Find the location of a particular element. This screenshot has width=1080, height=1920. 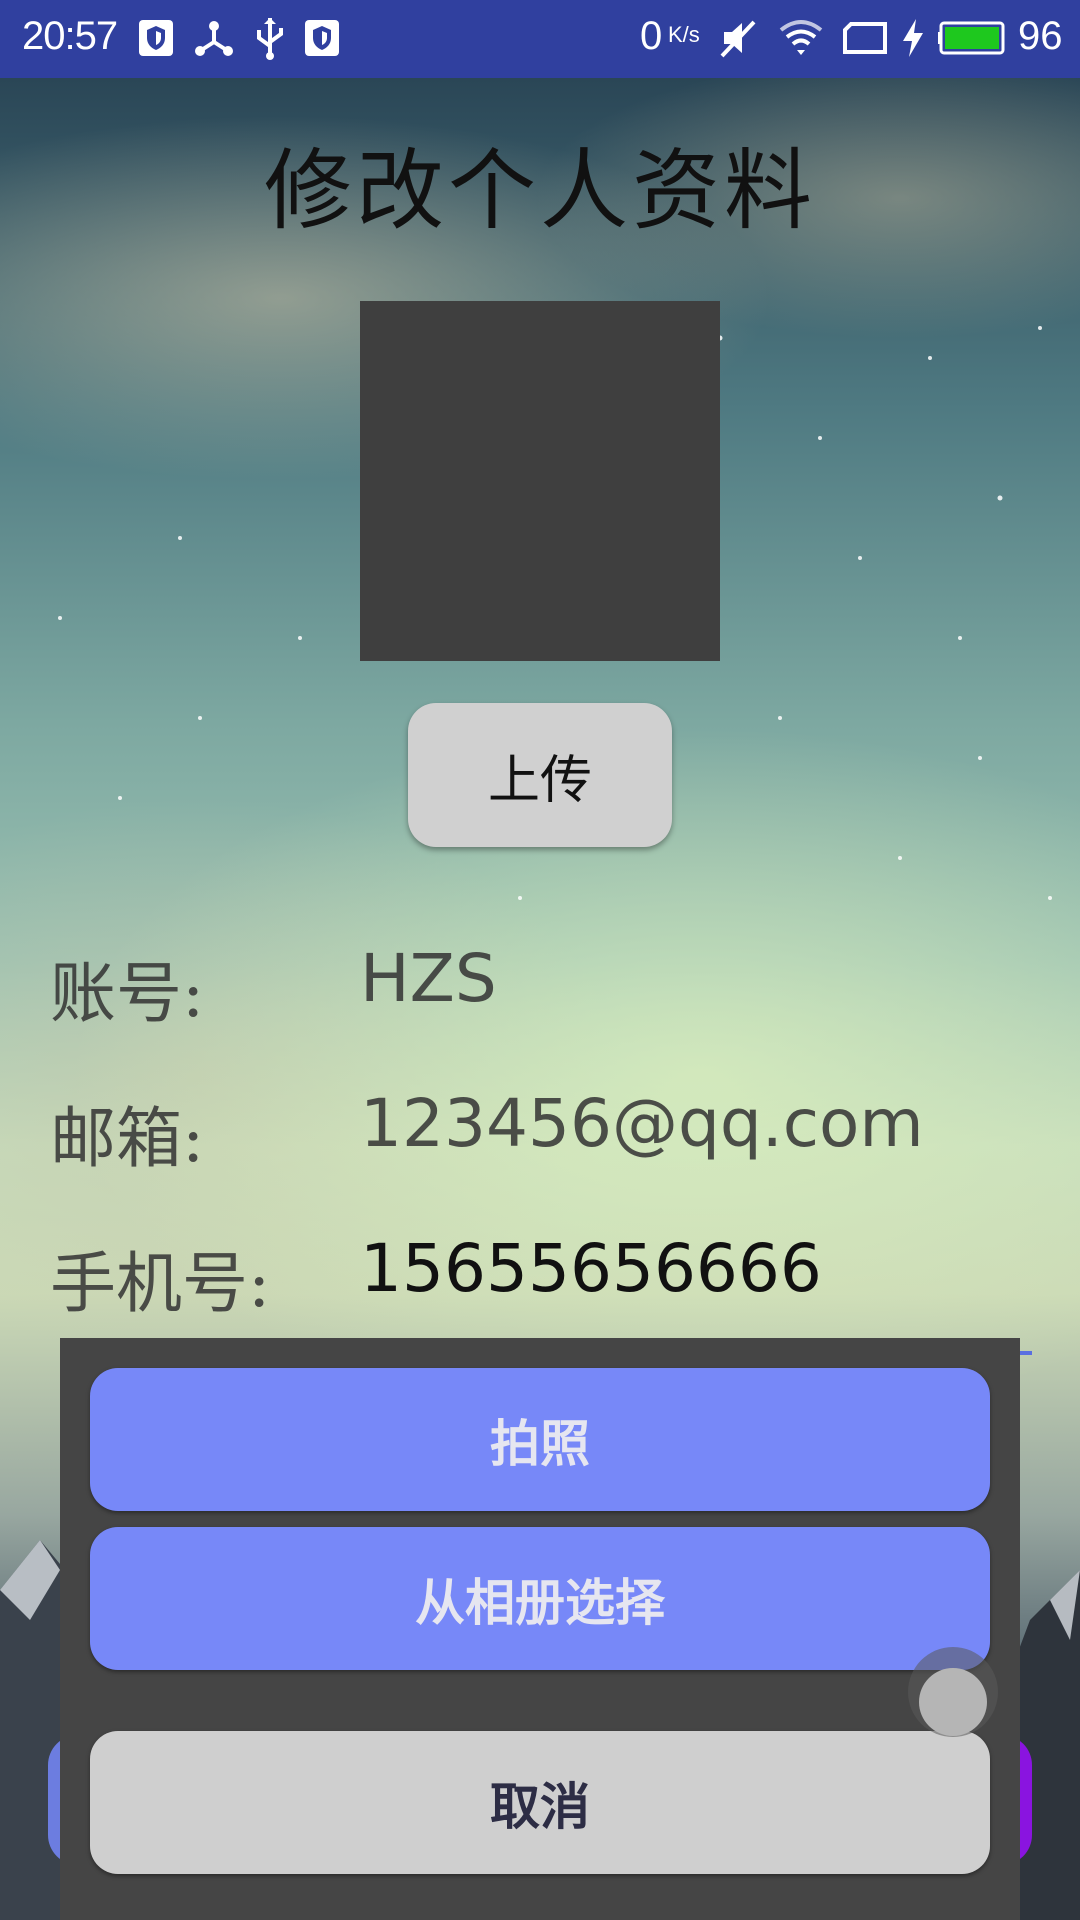

take-photo-button: 拍照 is located at coordinates (540, 1439).